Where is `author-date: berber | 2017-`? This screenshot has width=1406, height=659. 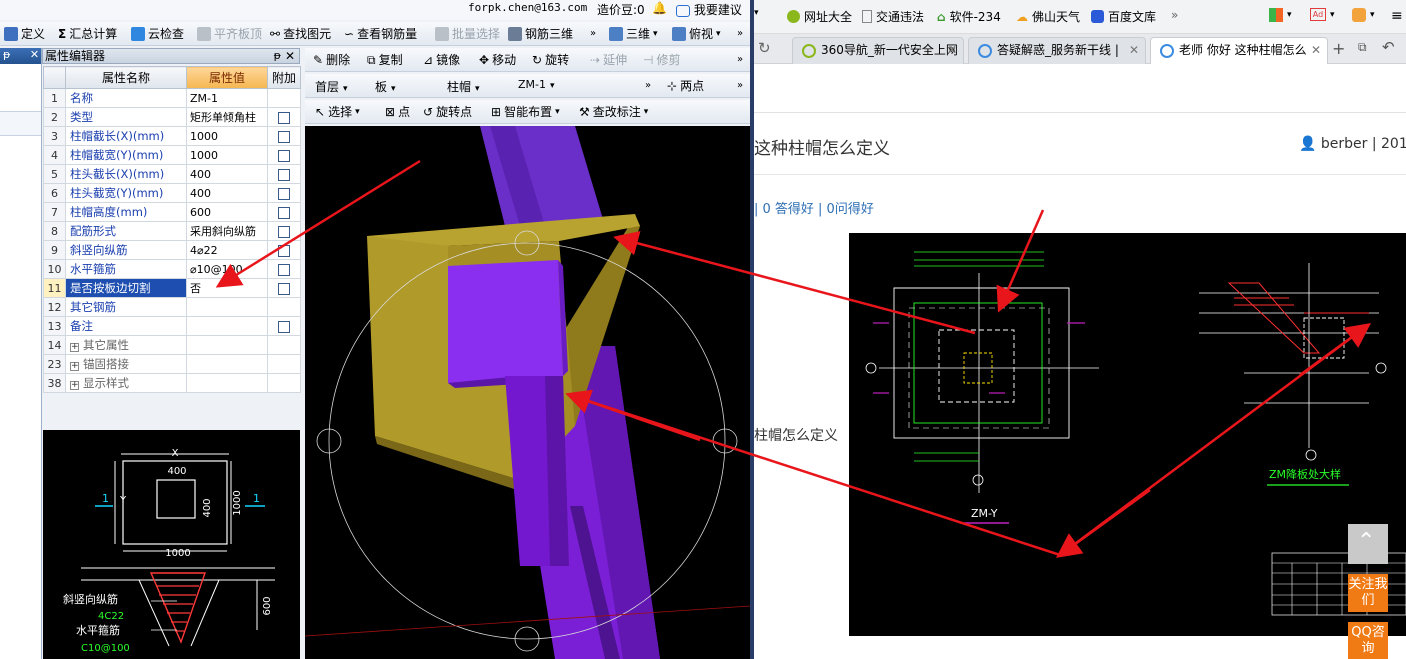
author-date: berber | 2017- is located at coordinates (1363, 144).